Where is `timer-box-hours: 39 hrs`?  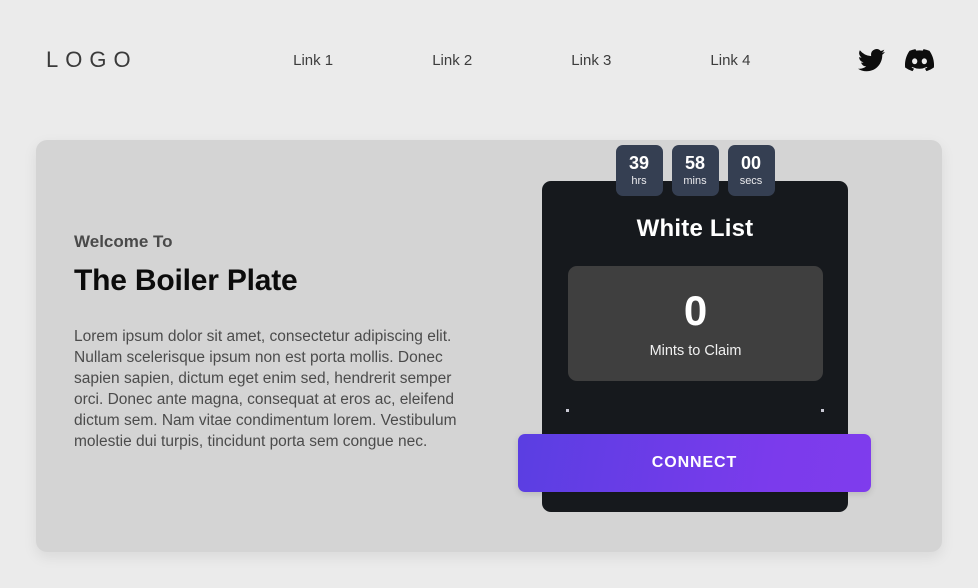
timer-box-hours: 39 hrs is located at coordinates (639, 170).